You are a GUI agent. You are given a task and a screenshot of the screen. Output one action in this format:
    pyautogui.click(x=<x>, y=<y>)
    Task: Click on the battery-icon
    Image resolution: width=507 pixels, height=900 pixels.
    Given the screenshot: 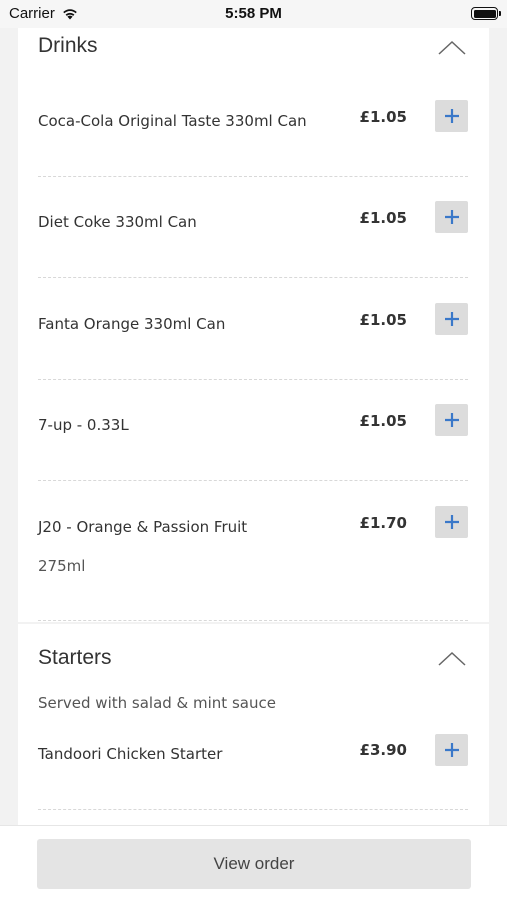 What is the action you would take?
    pyautogui.click(x=486, y=13)
    